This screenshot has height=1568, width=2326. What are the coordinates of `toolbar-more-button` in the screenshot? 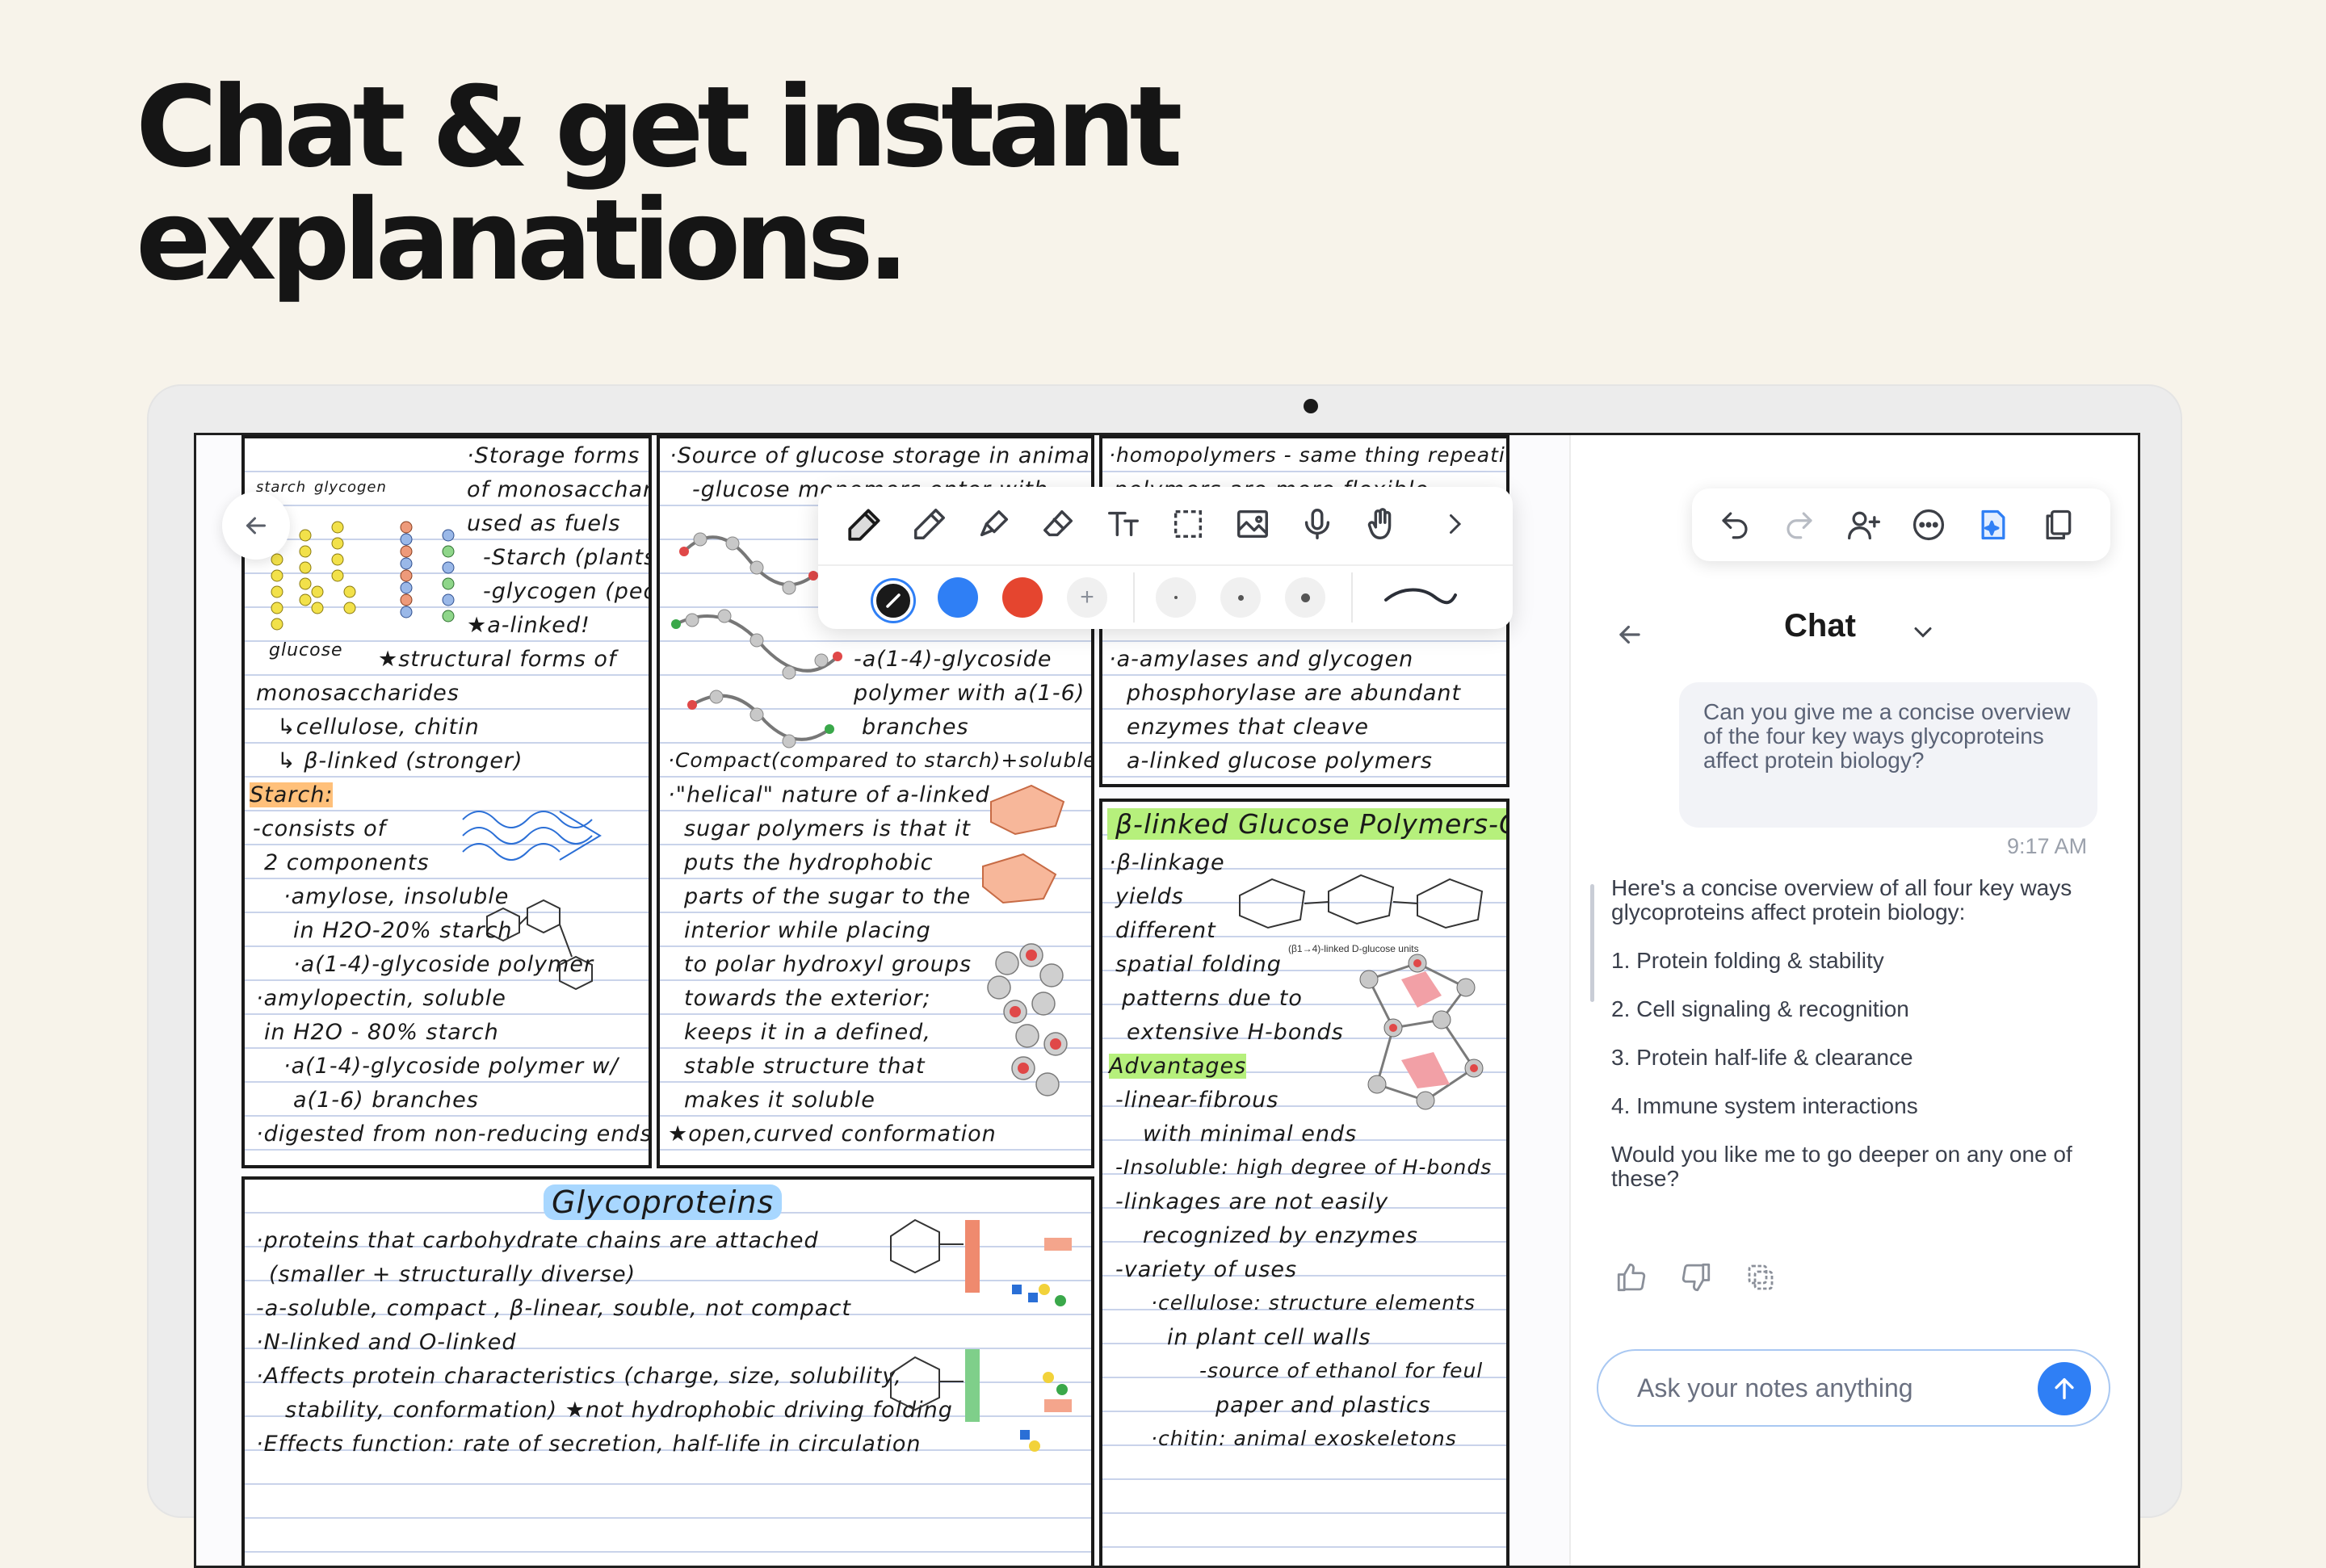 It's located at (1454, 524).